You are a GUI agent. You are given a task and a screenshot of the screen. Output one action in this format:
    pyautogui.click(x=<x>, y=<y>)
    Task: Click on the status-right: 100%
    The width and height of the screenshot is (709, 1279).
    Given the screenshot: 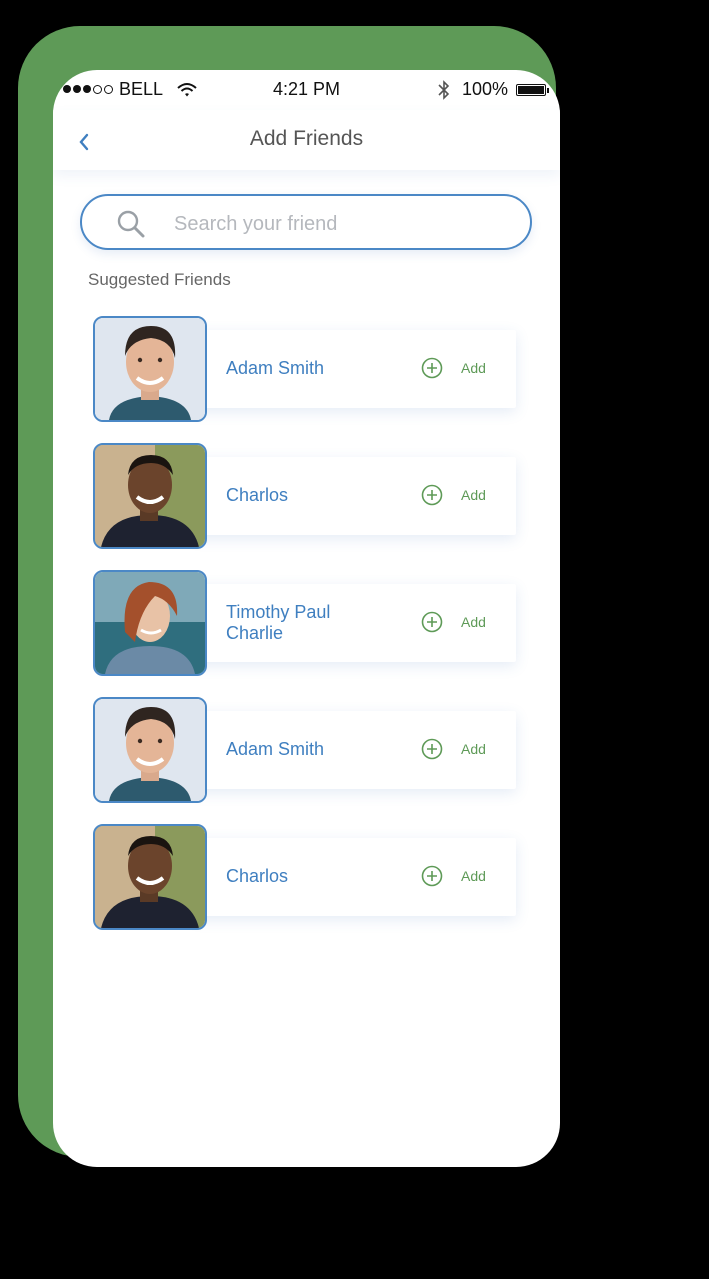 What is the action you would take?
    pyautogui.click(x=493, y=89)
    